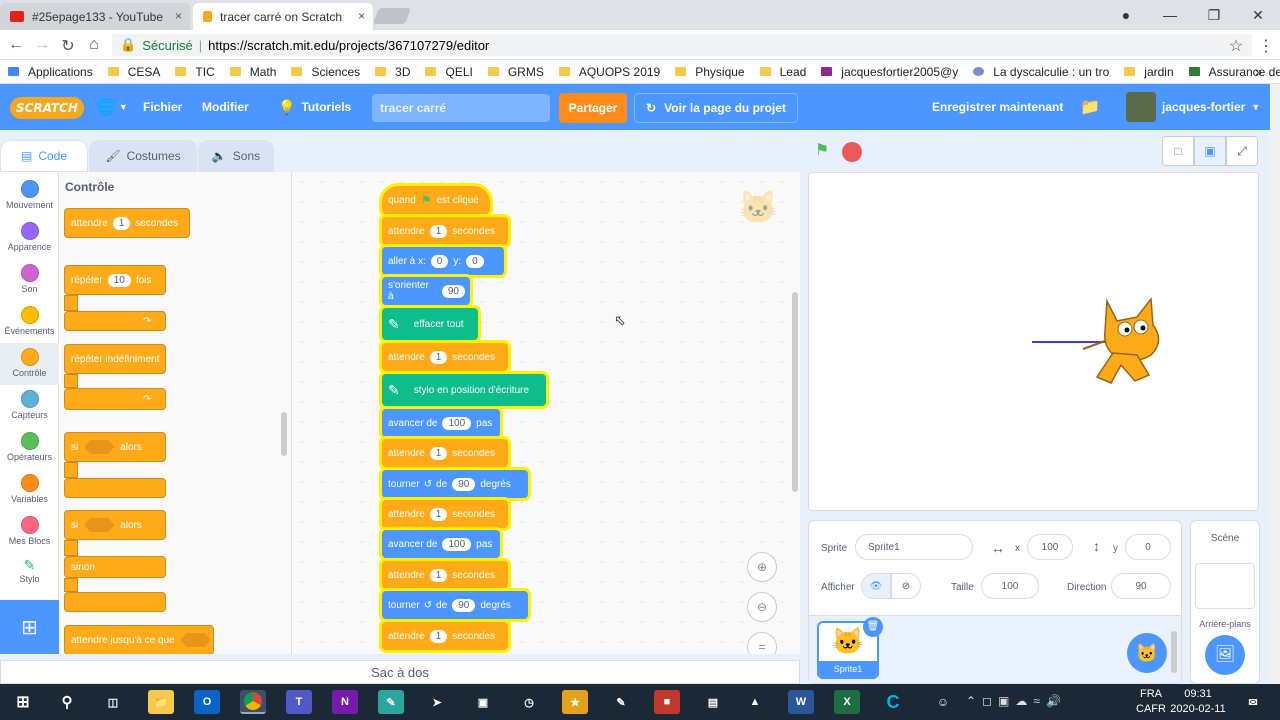 This screenshot has height=720, width=1280. I want to click on maximize-icon: ❐, so click(1214, 15).